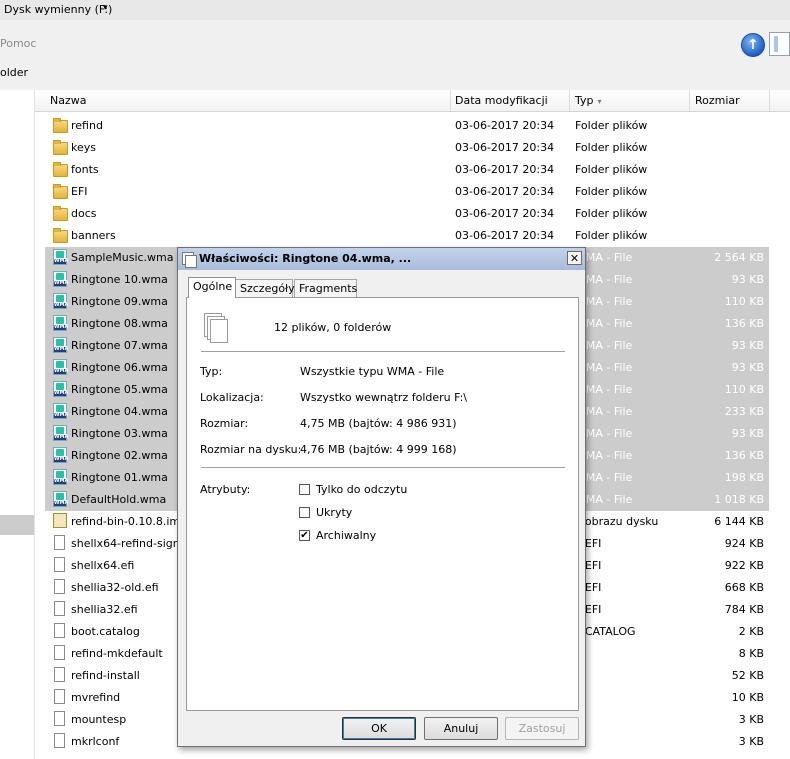 Image resolution: width=790 pixels, height=759 pixels. I want to click on file-size: 924 KB, so click(744, 543).